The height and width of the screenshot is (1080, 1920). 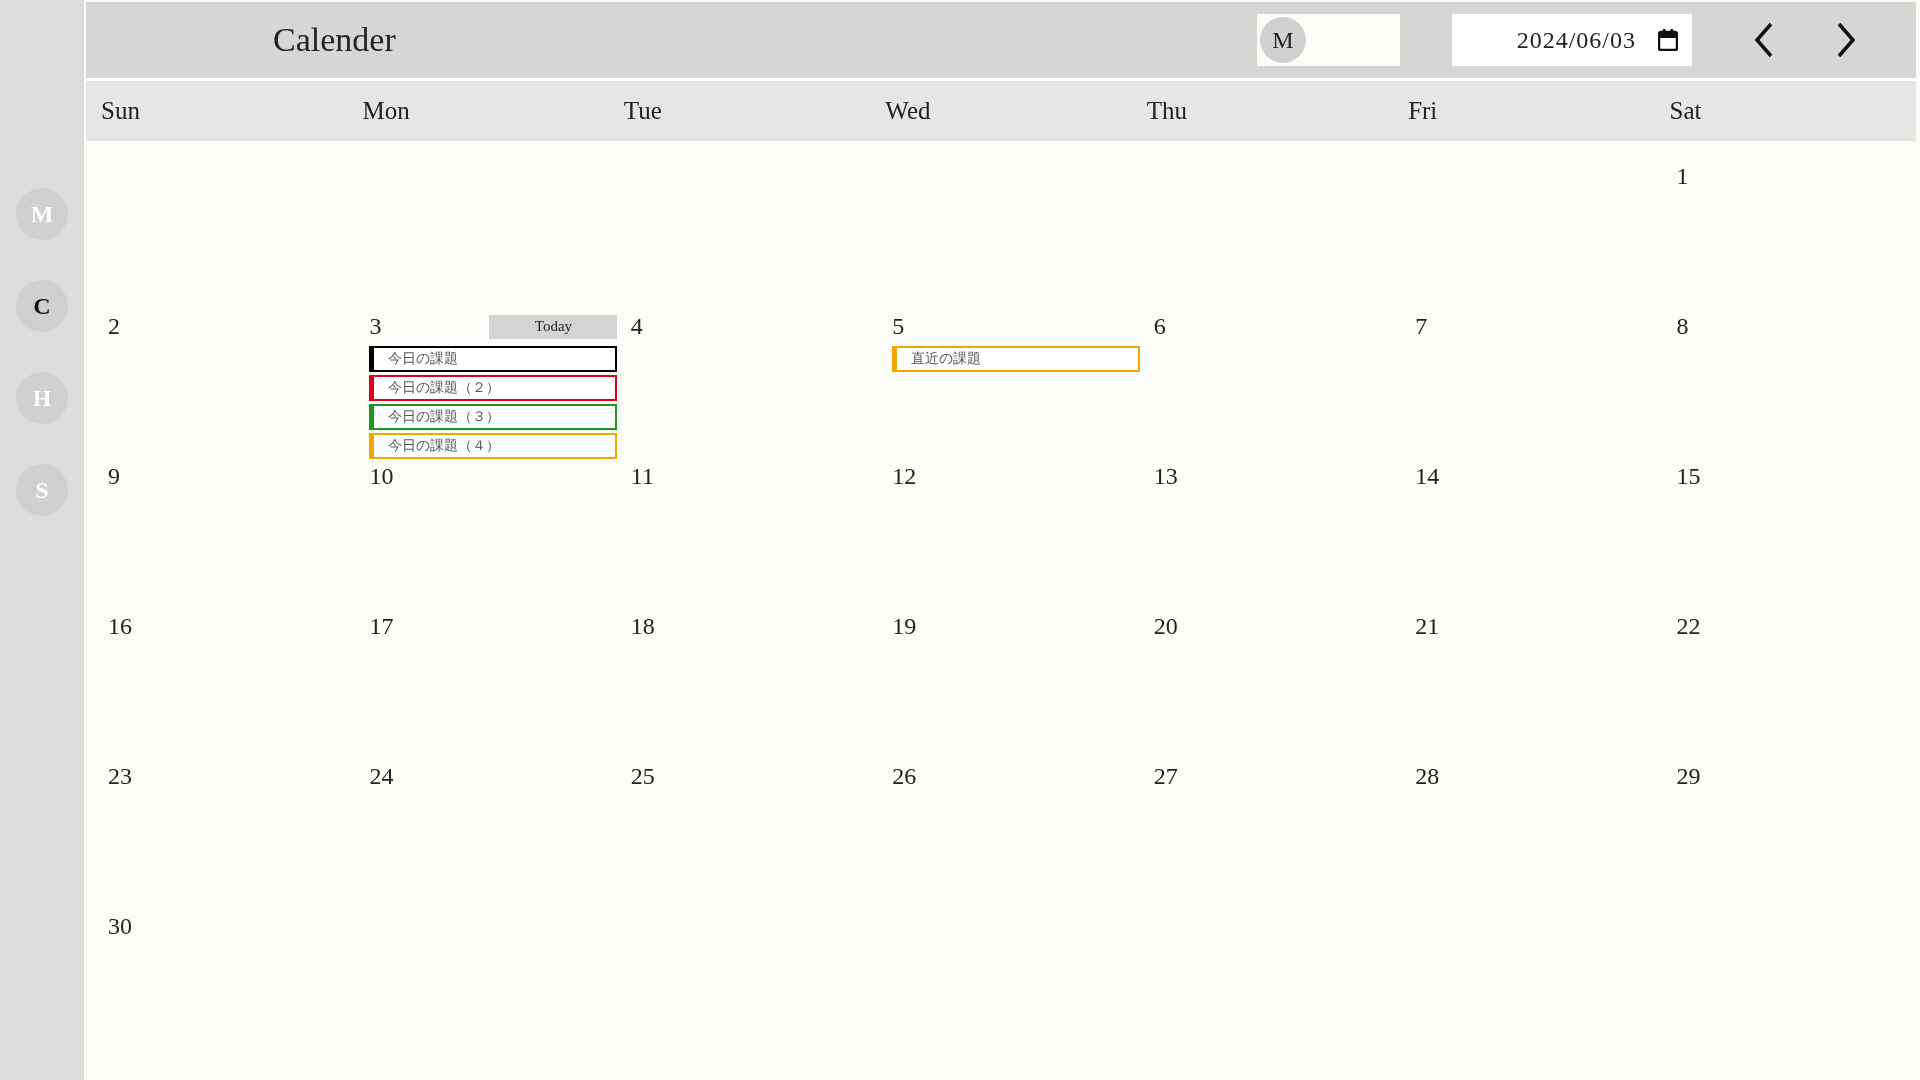 What do you see at coordinates (1328, 40) in the screenshot?
I see `user-field: M` at bounding box center [1328, 40].